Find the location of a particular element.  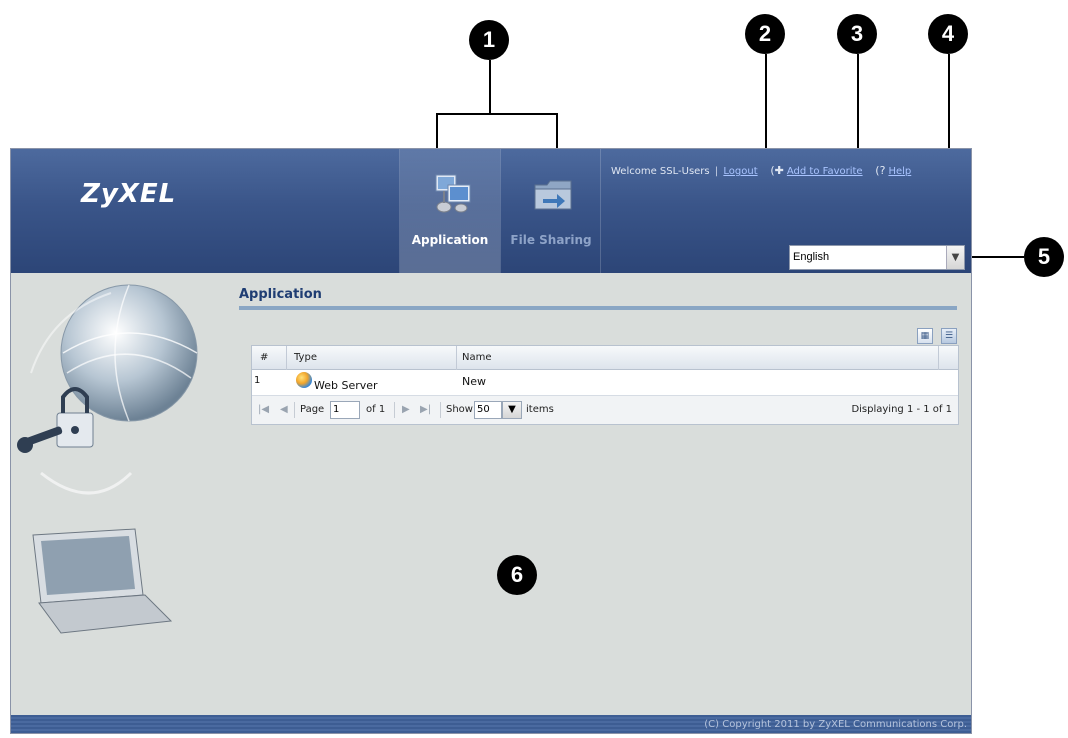

callout-1-line is located at coordinates (490, 87).